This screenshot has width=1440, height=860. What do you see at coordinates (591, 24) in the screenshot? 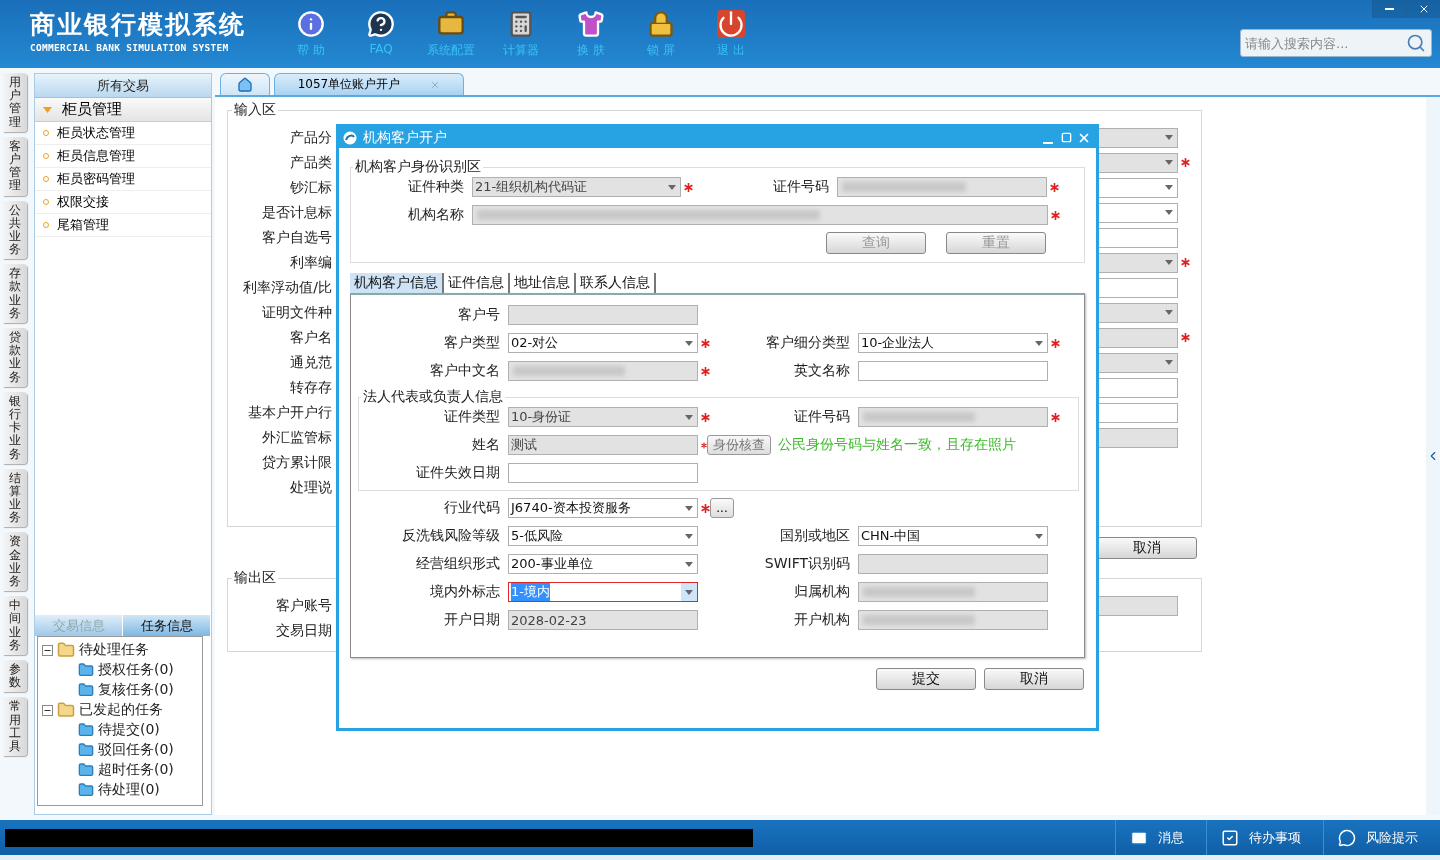
I see `shirt-icon` at bounding box center [591, 24].